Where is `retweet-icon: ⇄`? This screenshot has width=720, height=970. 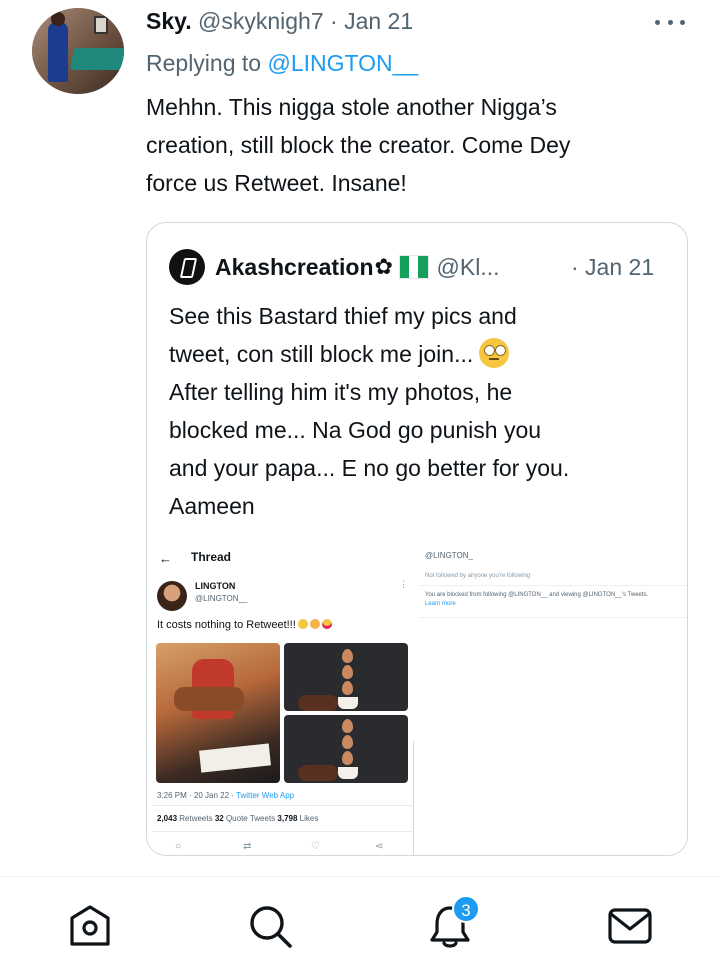 retweet-icon: ⇄ is located at coordinates (247, 846).